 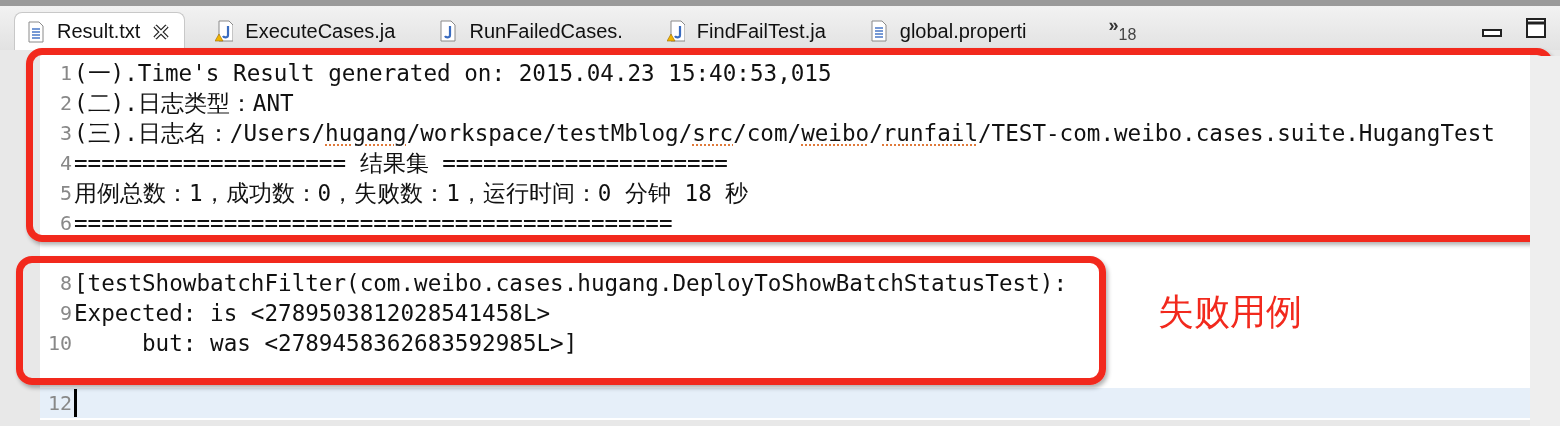 What do you see at coordinates (65, 163) in the screenshot?
I see `line-number: 4` at bounding box center [65, 163].